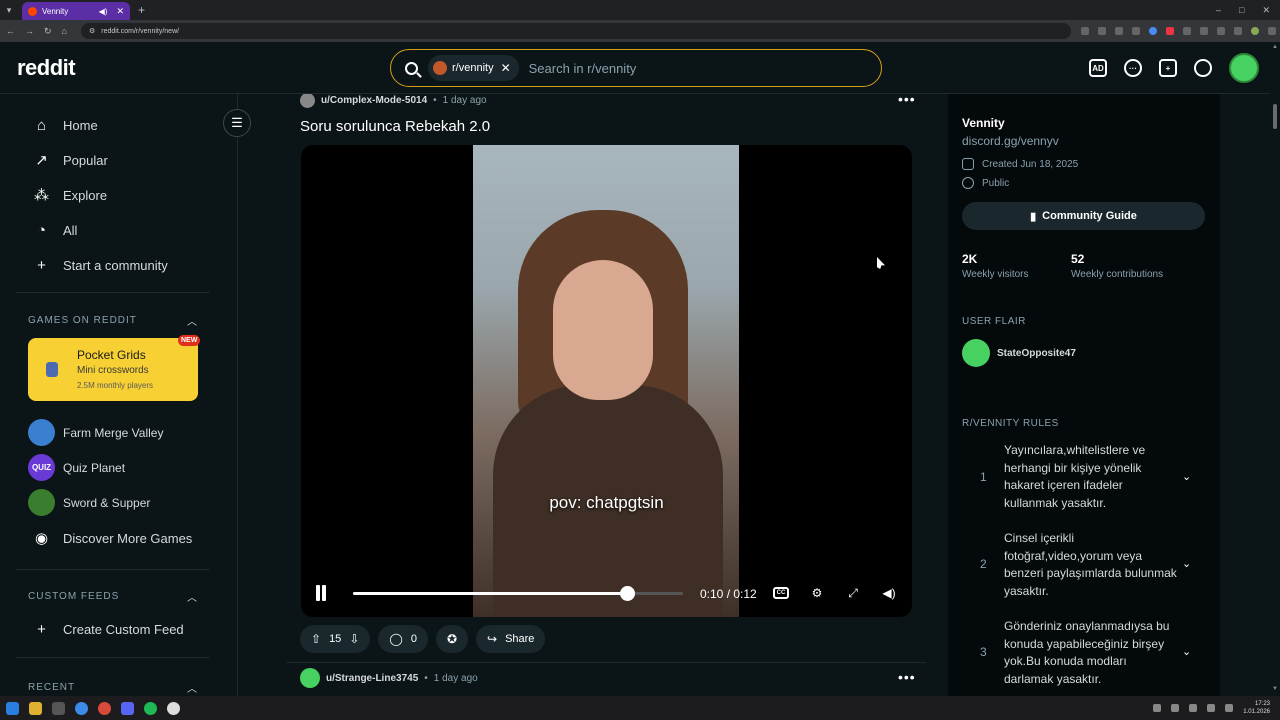 The image size is (1280, 720). I want to click on media-icon, so click(1220, 31).